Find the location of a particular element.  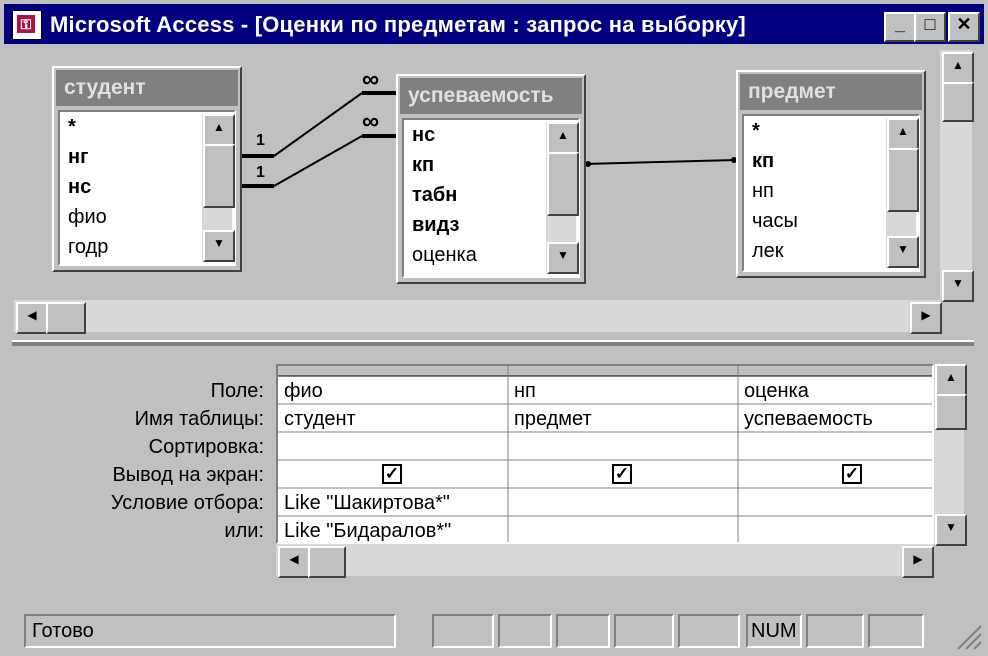

relation-label-many-2: ∞ is located at coordinates (371, 121).